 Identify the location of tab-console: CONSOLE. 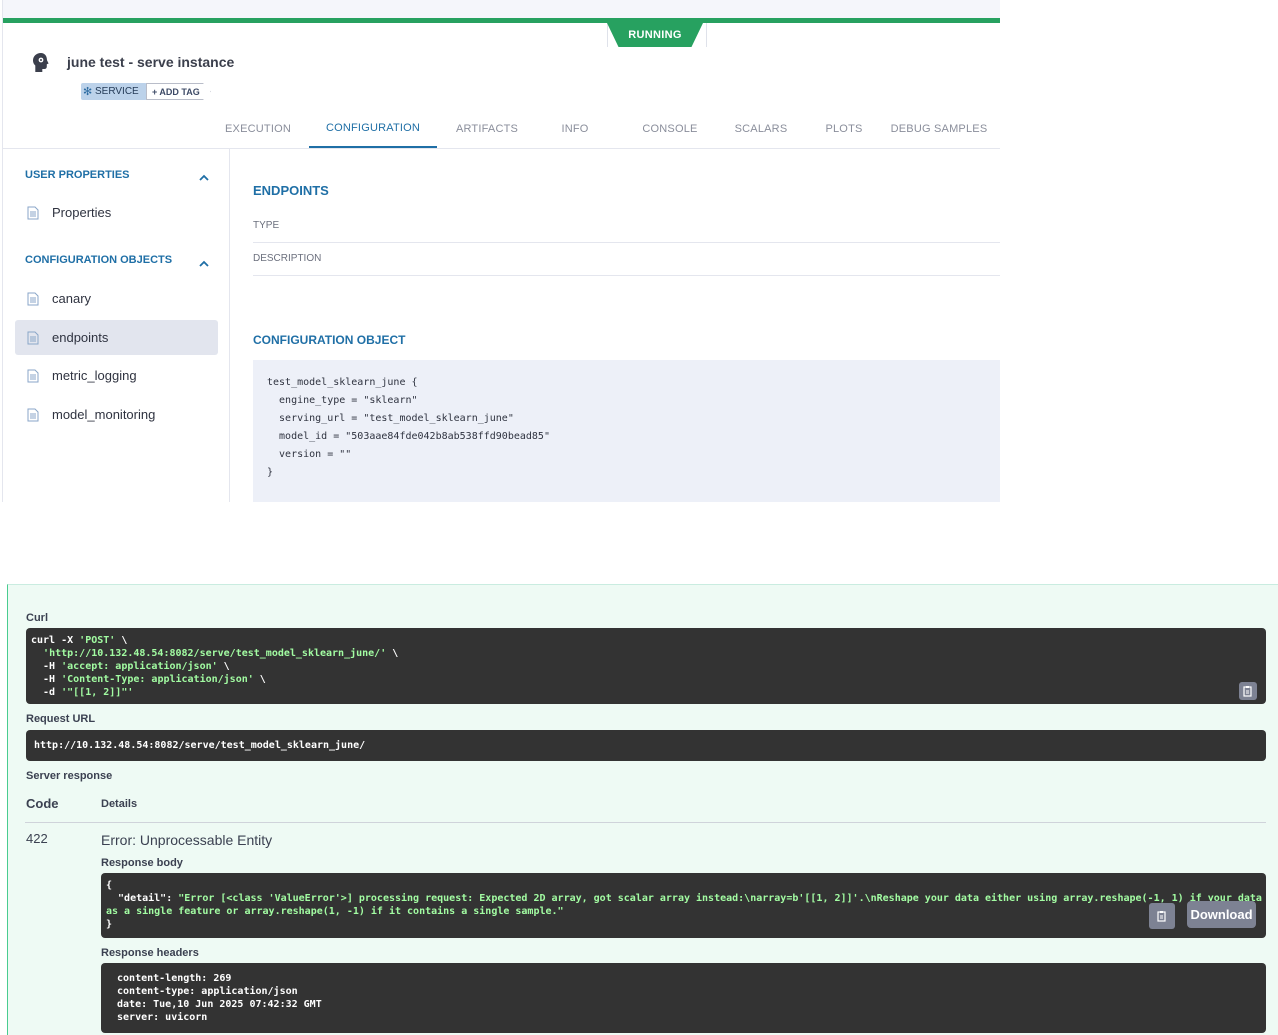
(670, 129).